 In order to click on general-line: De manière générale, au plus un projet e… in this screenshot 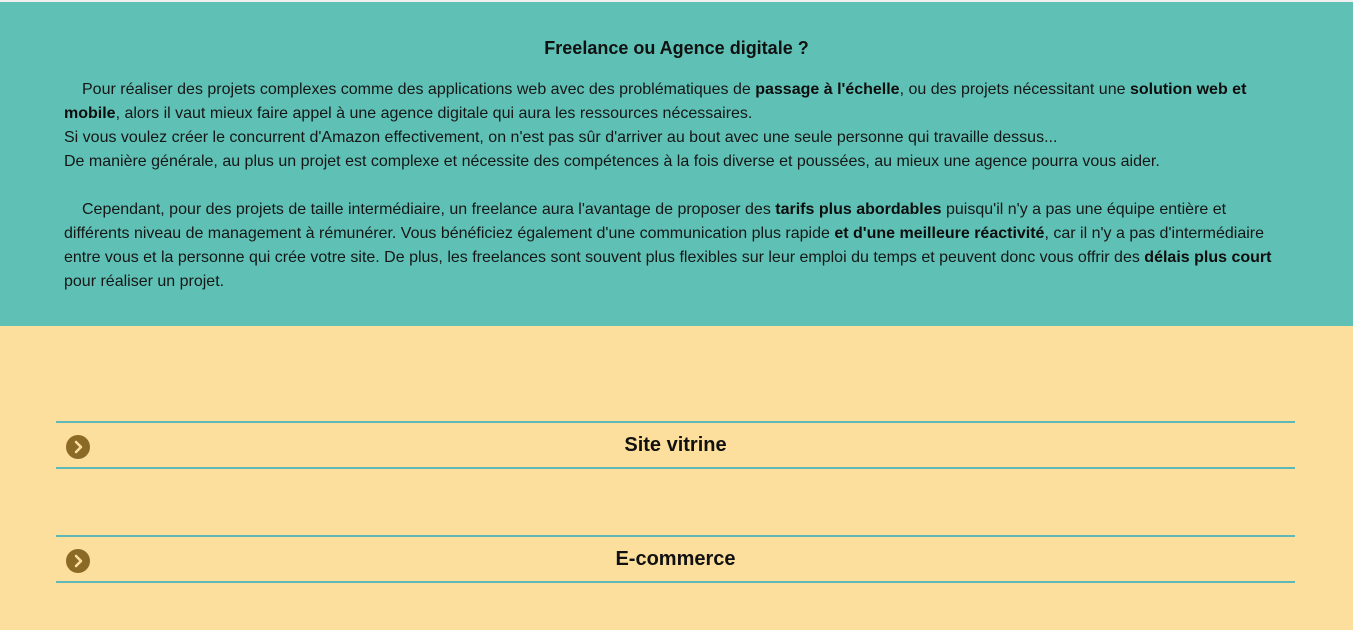, I will do `click(612, 161)`.